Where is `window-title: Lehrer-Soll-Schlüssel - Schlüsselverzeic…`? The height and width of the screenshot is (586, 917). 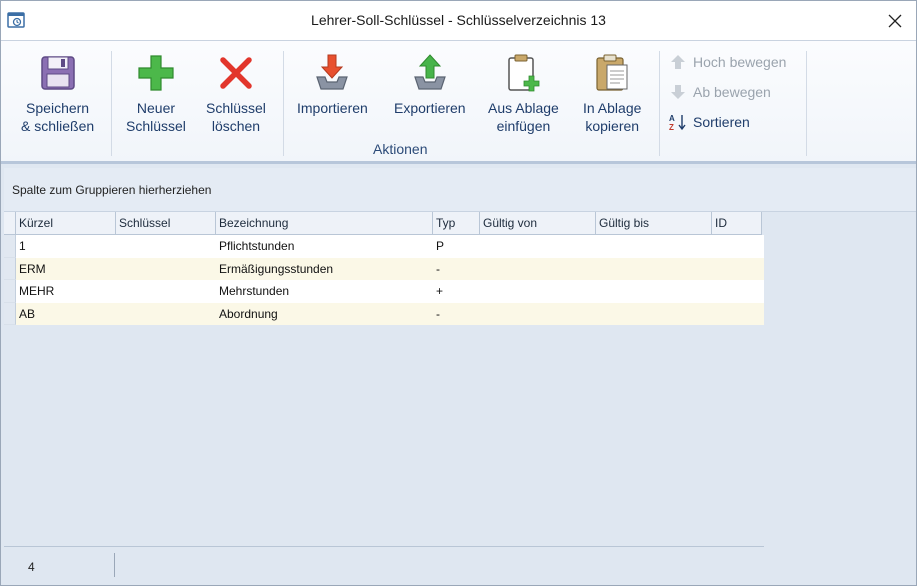
window-title: Lehrer-Soll-Schlüssel - Schlüsselverzeic… is located at coordinates (458, 20).